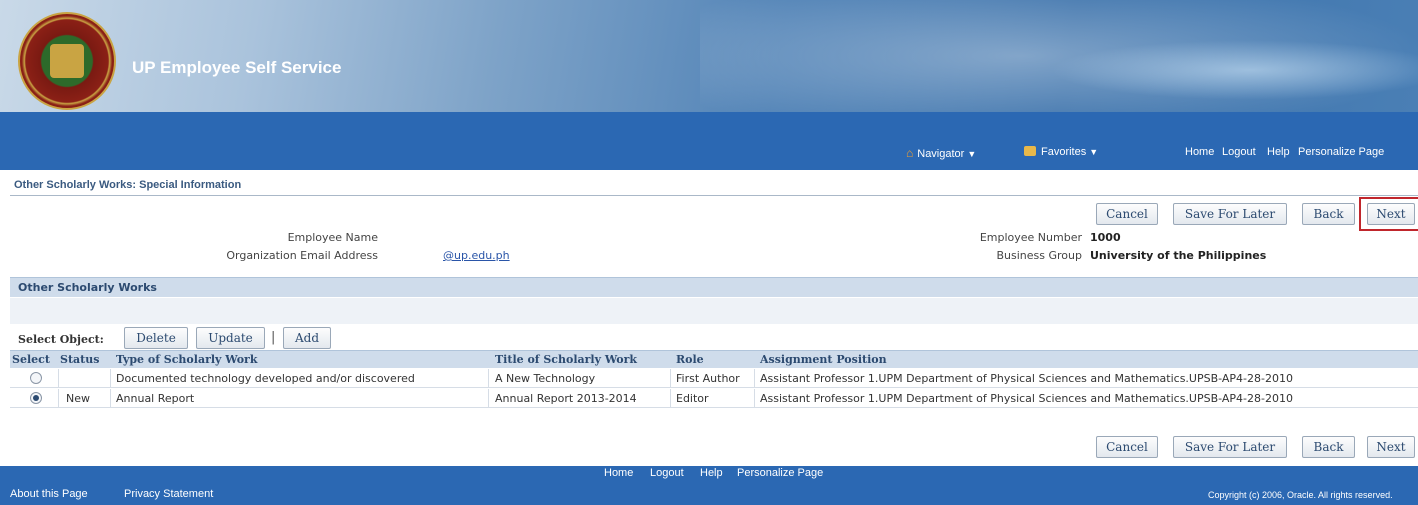 This screenshot has height=505, width=1418. Describe the element at coordinates (714, 311) in the screenshot. I see `section-band` at that location.